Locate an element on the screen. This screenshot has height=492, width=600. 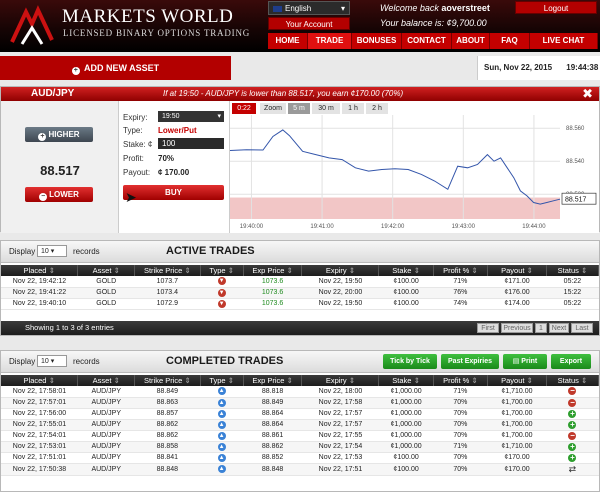
table-cell: Nov 22, 17:54:01 is located at coordinates (39, 436).